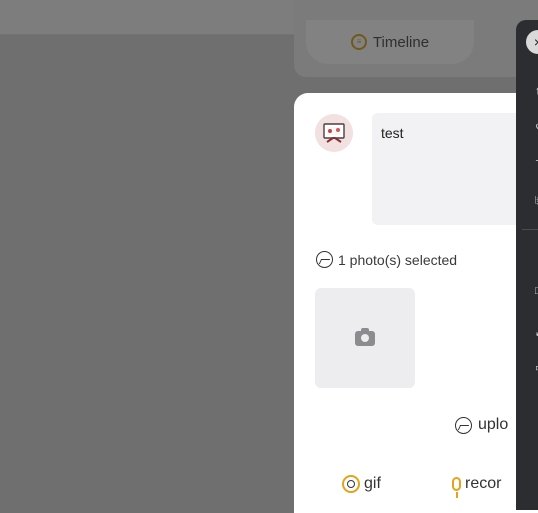 The image size is (538, 513). I want to click on record-button: recor, so click(477, 486).